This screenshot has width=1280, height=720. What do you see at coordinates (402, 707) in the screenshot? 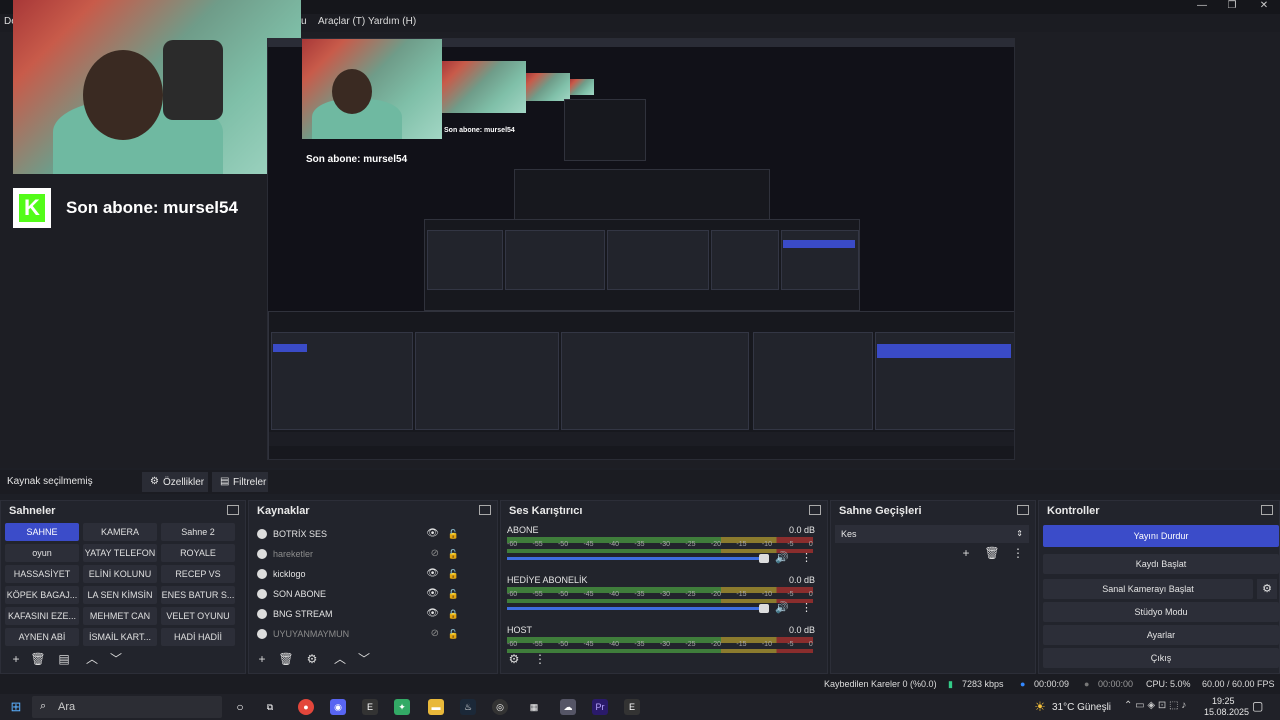
I see `app-icon: ✦` at bounding box center [402, 707].